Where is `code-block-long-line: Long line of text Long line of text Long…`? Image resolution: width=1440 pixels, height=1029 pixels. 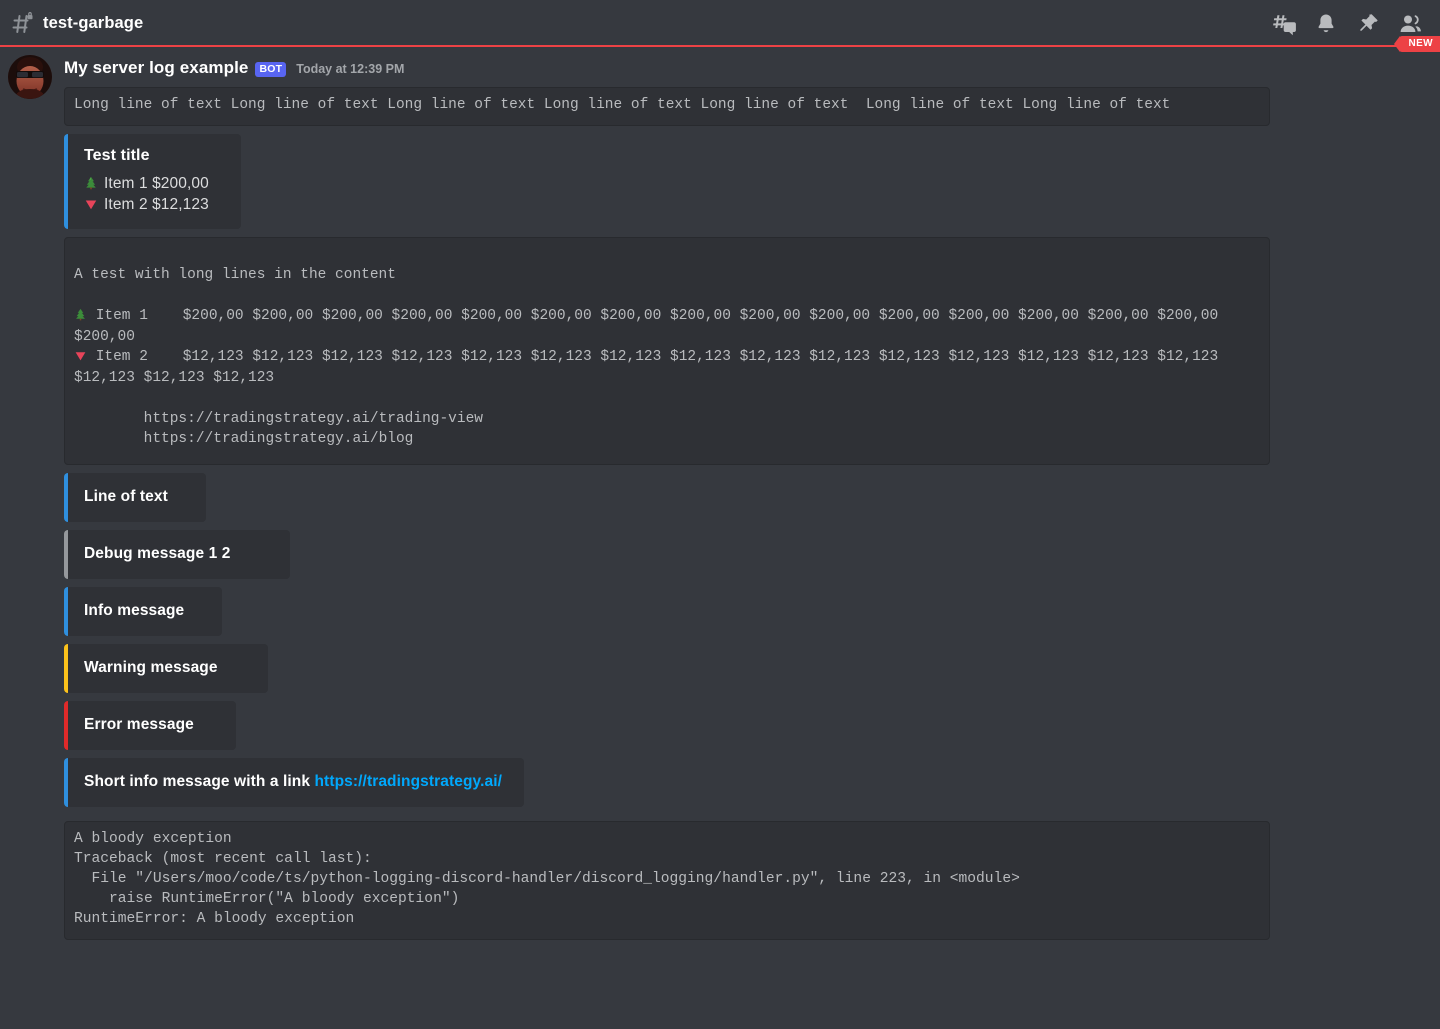 code-block-long-line: Long line of text Long line of text Long… is located at coordinates (667, 106).